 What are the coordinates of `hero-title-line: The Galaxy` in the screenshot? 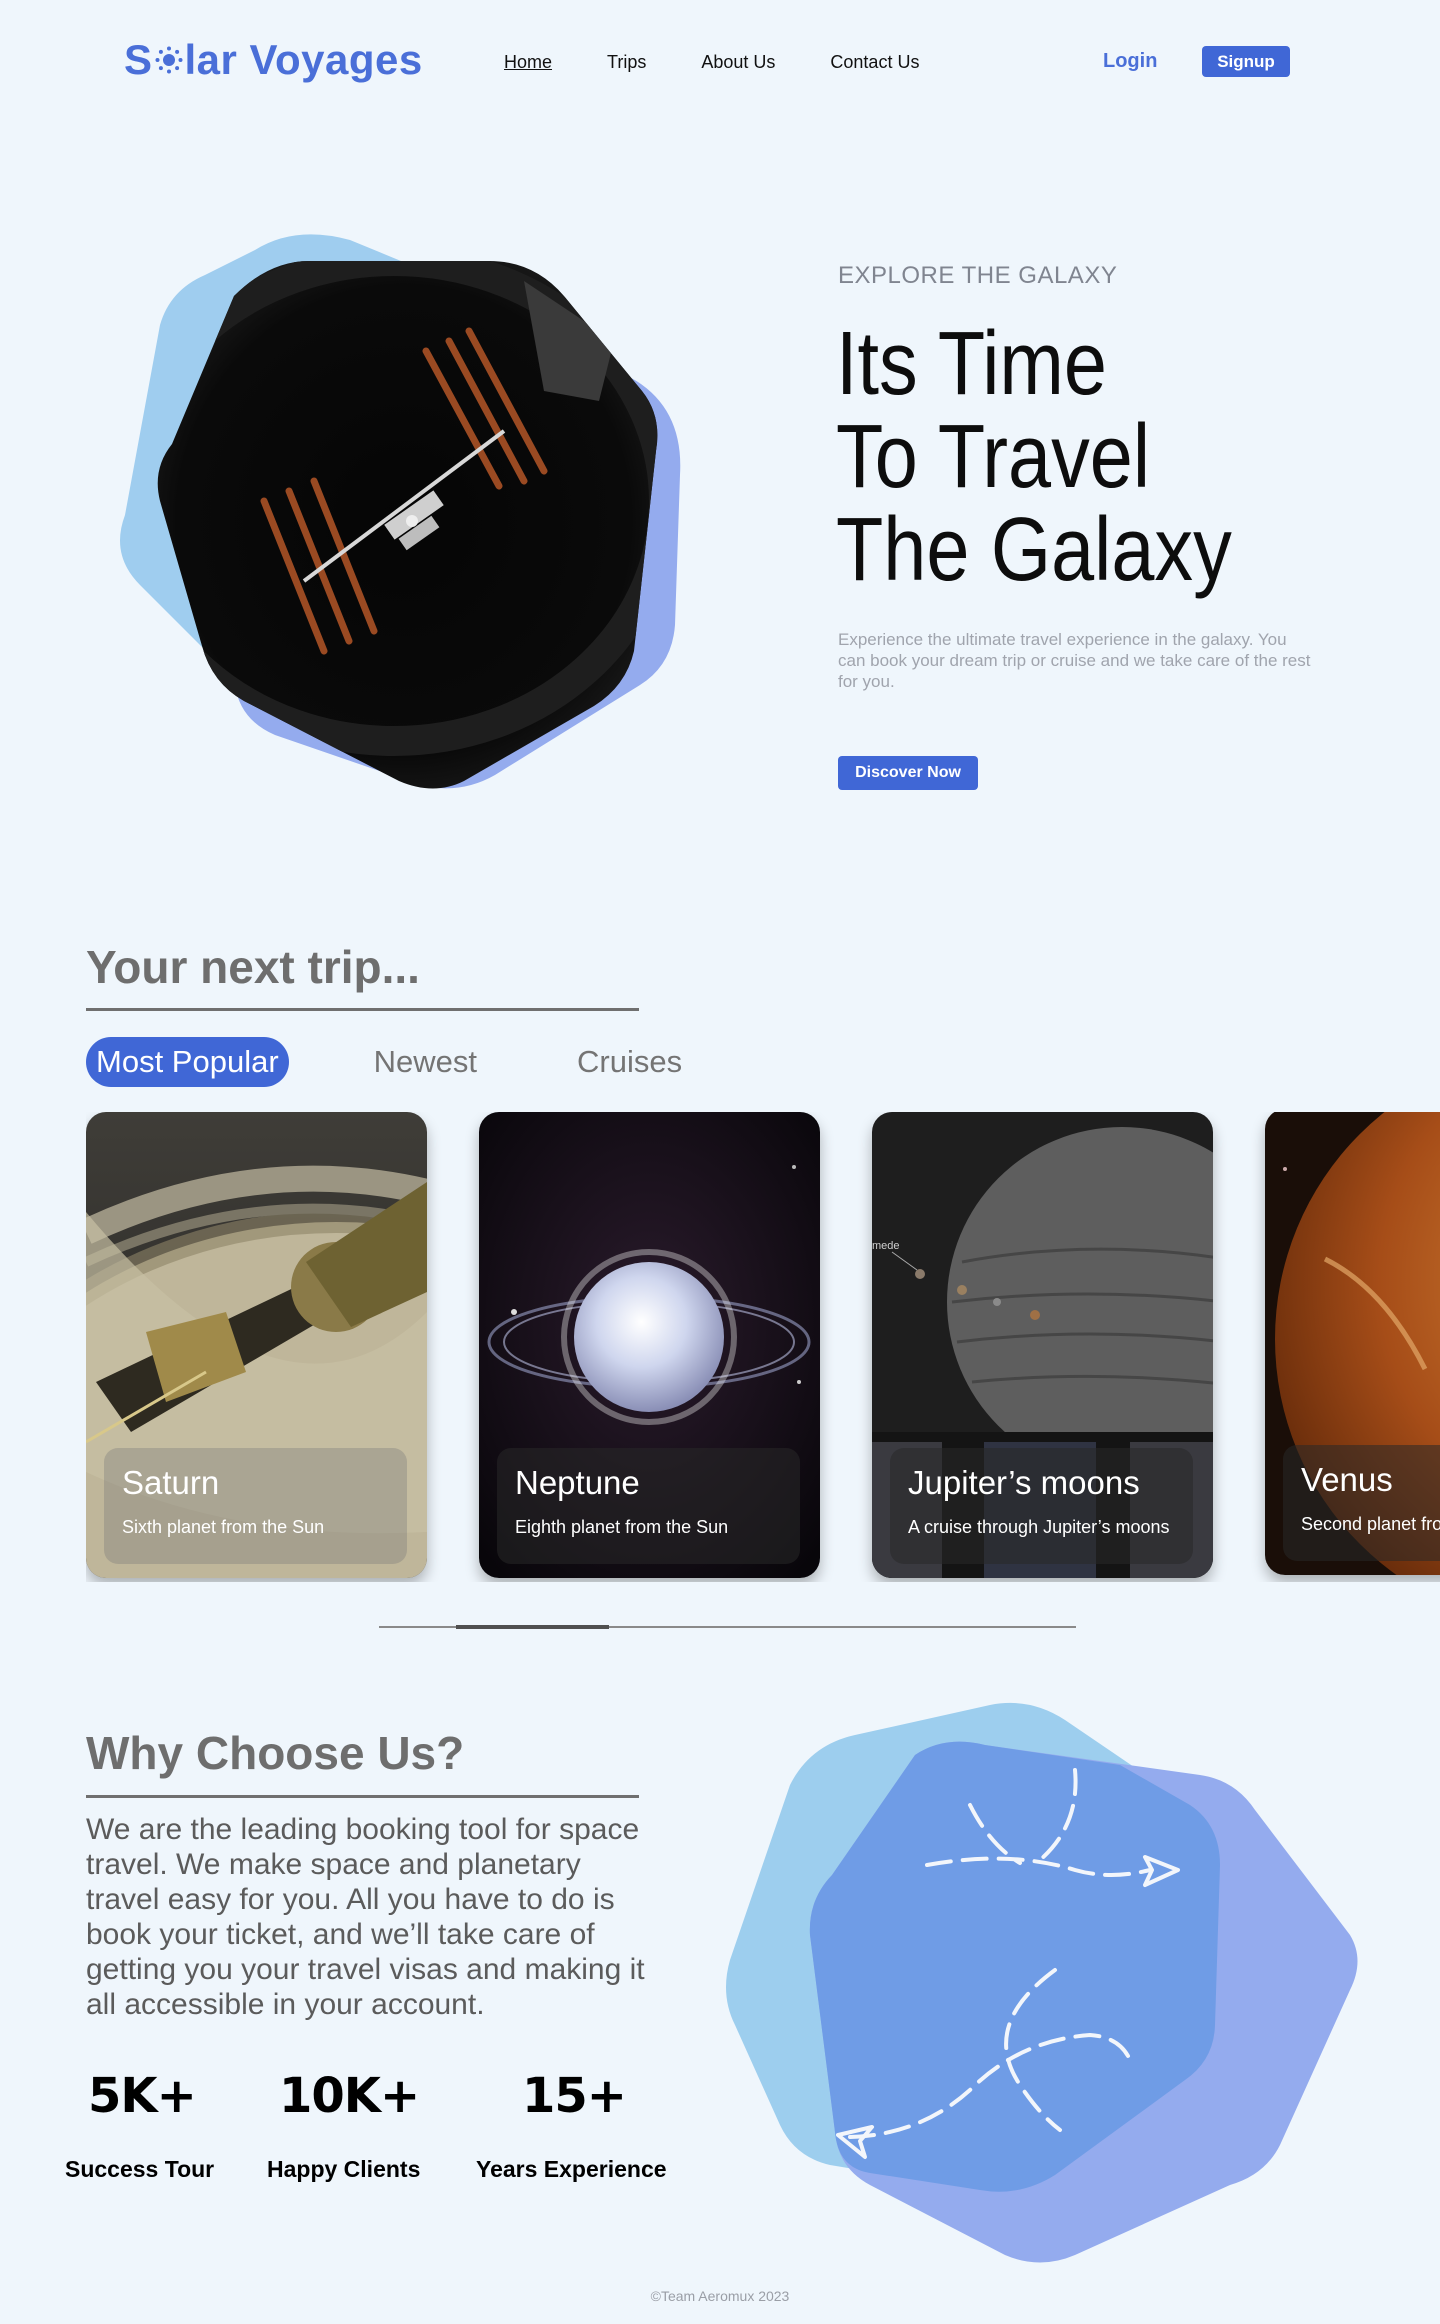 It's located at (1034, 550).